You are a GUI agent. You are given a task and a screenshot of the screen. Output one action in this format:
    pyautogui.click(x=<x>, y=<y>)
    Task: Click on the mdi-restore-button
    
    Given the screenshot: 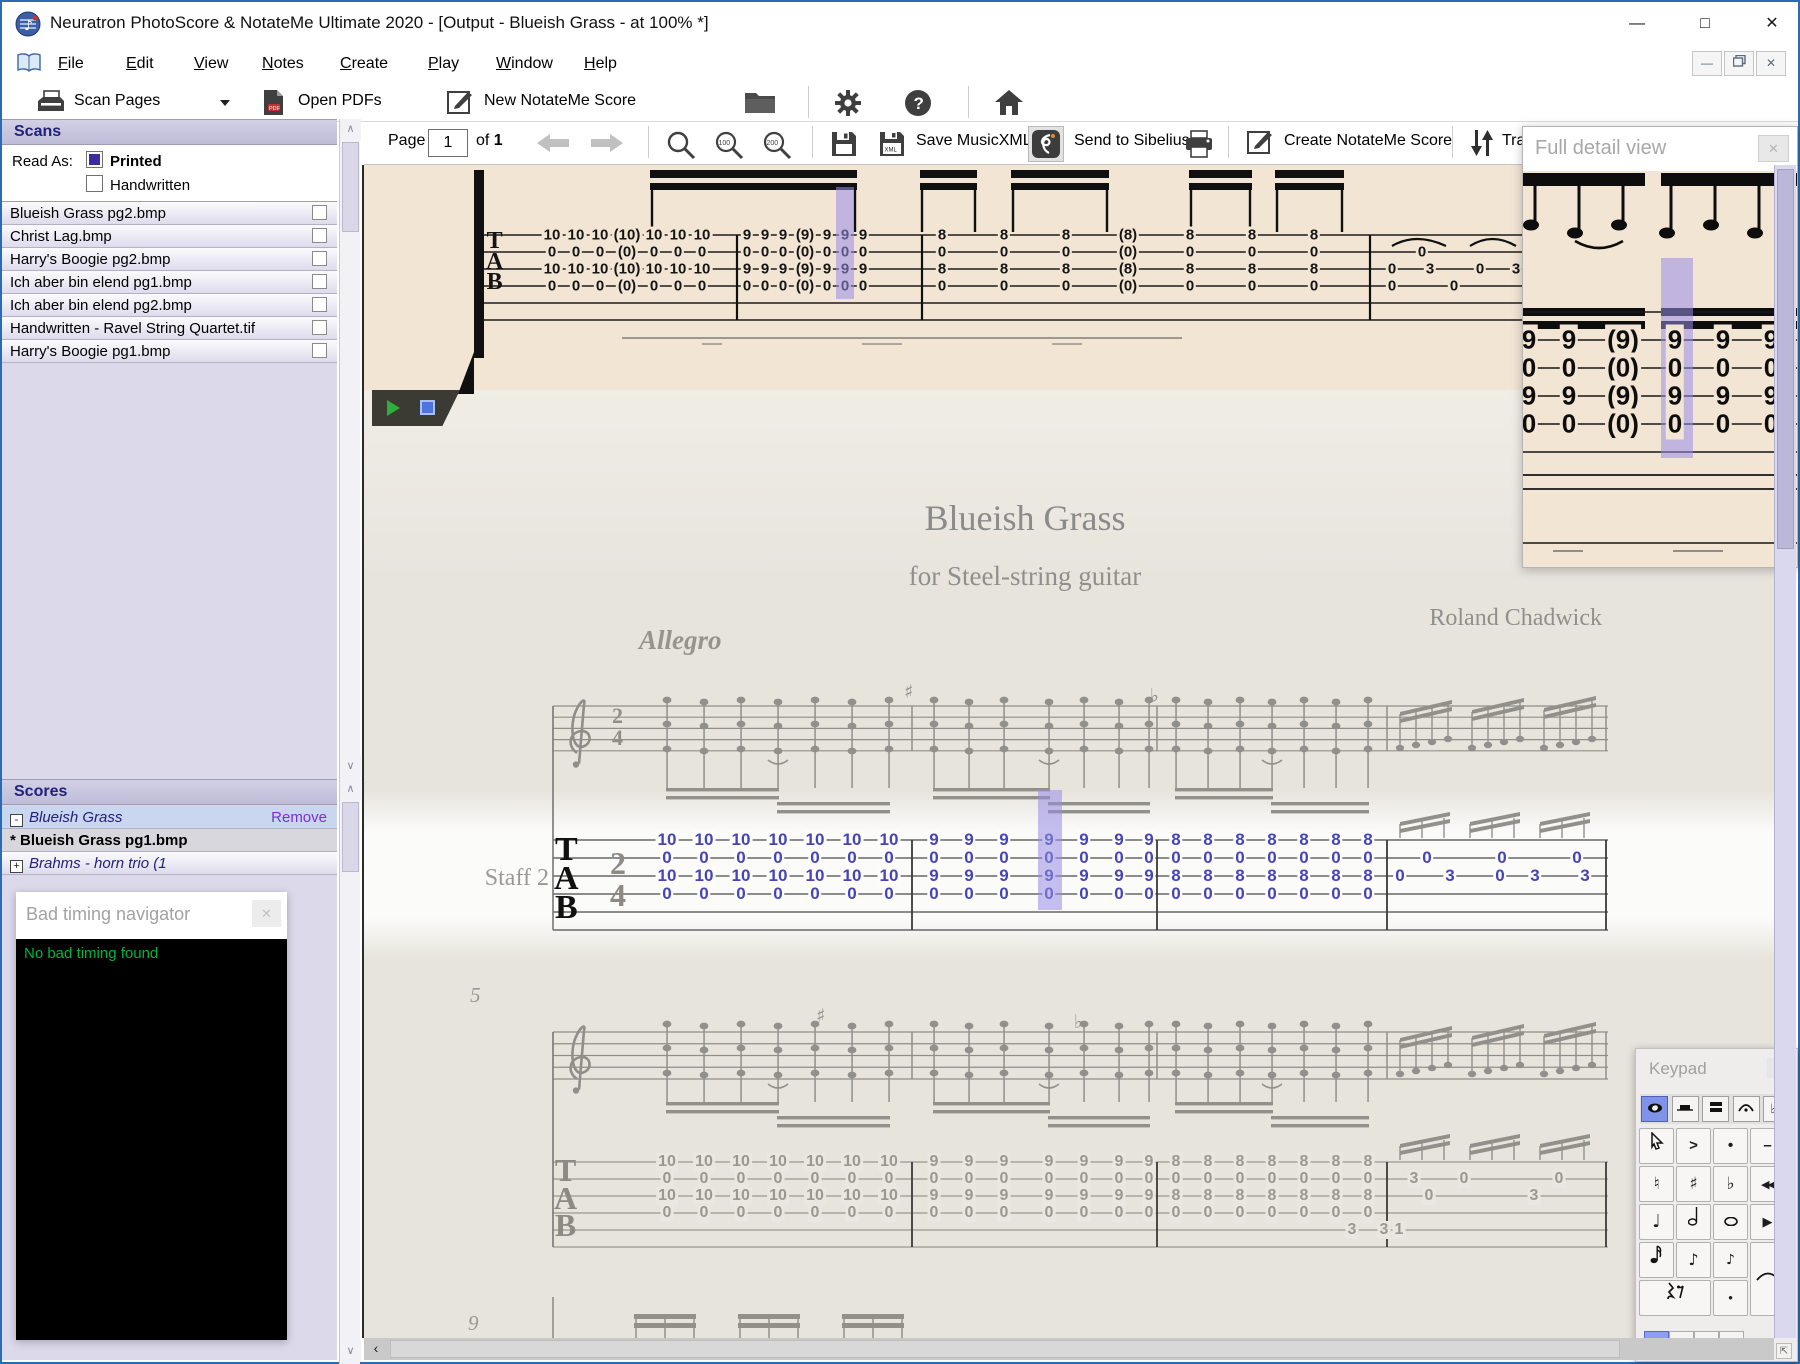 What is the action you would take?
    pyautogui.click(x=1739, y=63)
    